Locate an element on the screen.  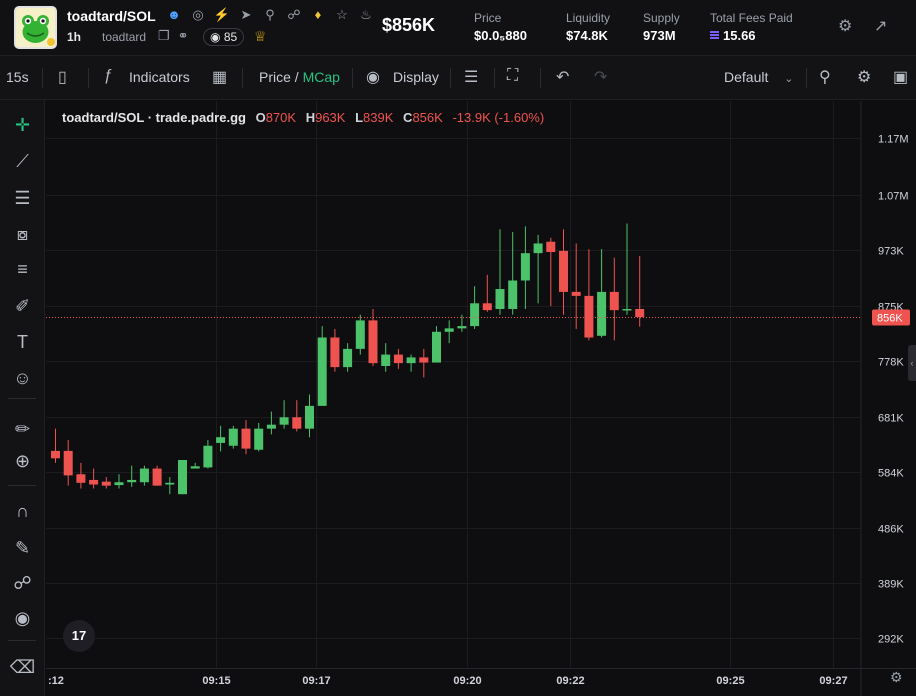
link-icon: ☍ is located at coordinates (294, 15).